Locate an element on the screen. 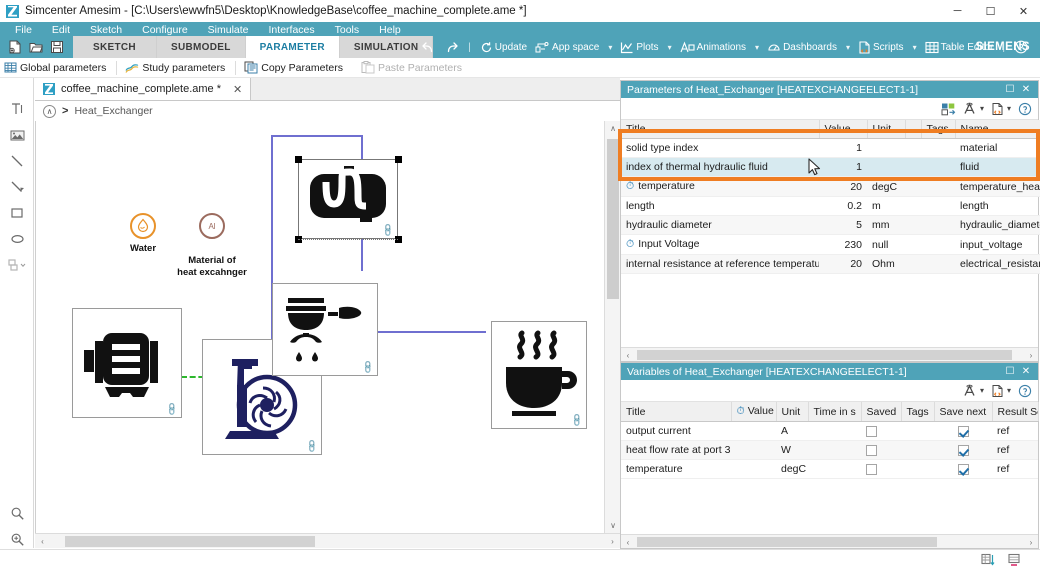 The height and width of the screenshot is (569, 1040). zoom-tool-icon is located at coordinates (17, 513).